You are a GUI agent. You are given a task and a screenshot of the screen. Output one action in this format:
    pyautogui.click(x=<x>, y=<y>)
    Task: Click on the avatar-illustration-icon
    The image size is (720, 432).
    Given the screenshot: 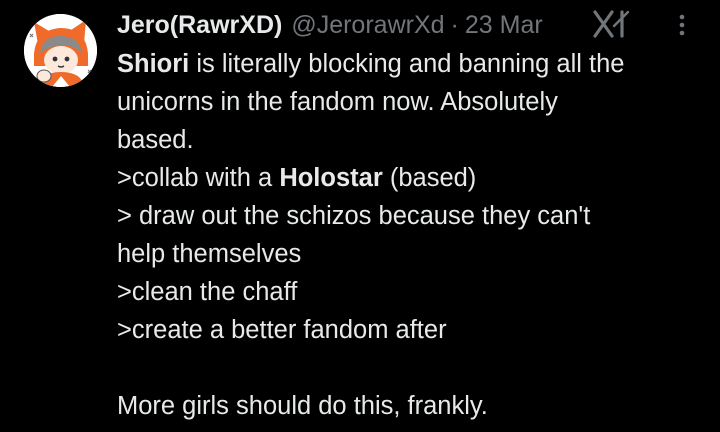 What is the action you would take?
    pyautogui.click(x=60, y=50)
    